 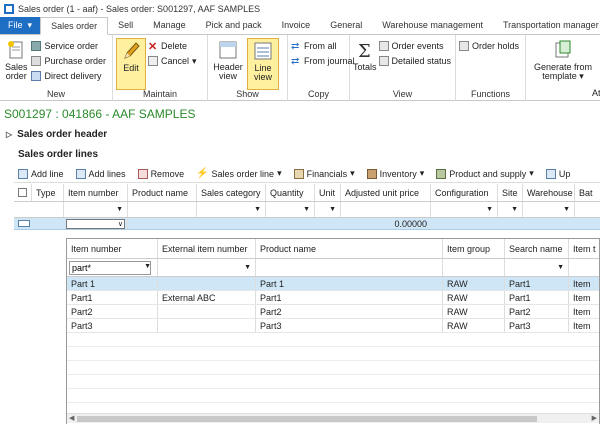 What do you see at coordinates (174, 46) in the screenshot?
I see `delete-button: ✕ Delete` at bounding box center [174, 46].